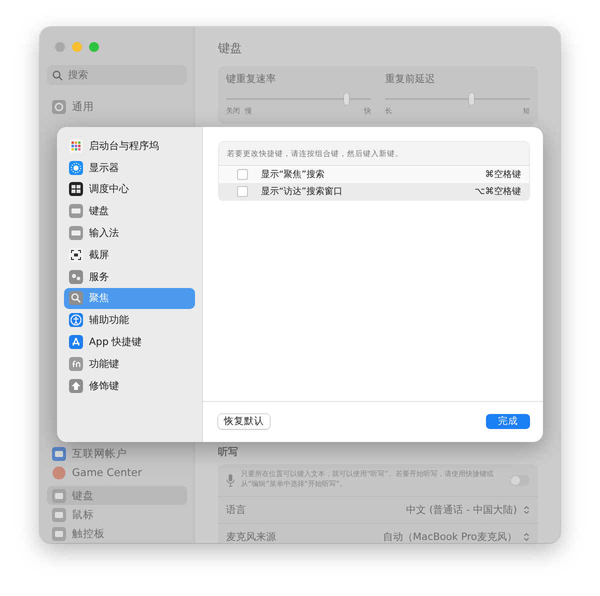  What do you see at coordinates (59, 473) in the screenshot?
I see `ball-icon` at bounding box center [59, 473].